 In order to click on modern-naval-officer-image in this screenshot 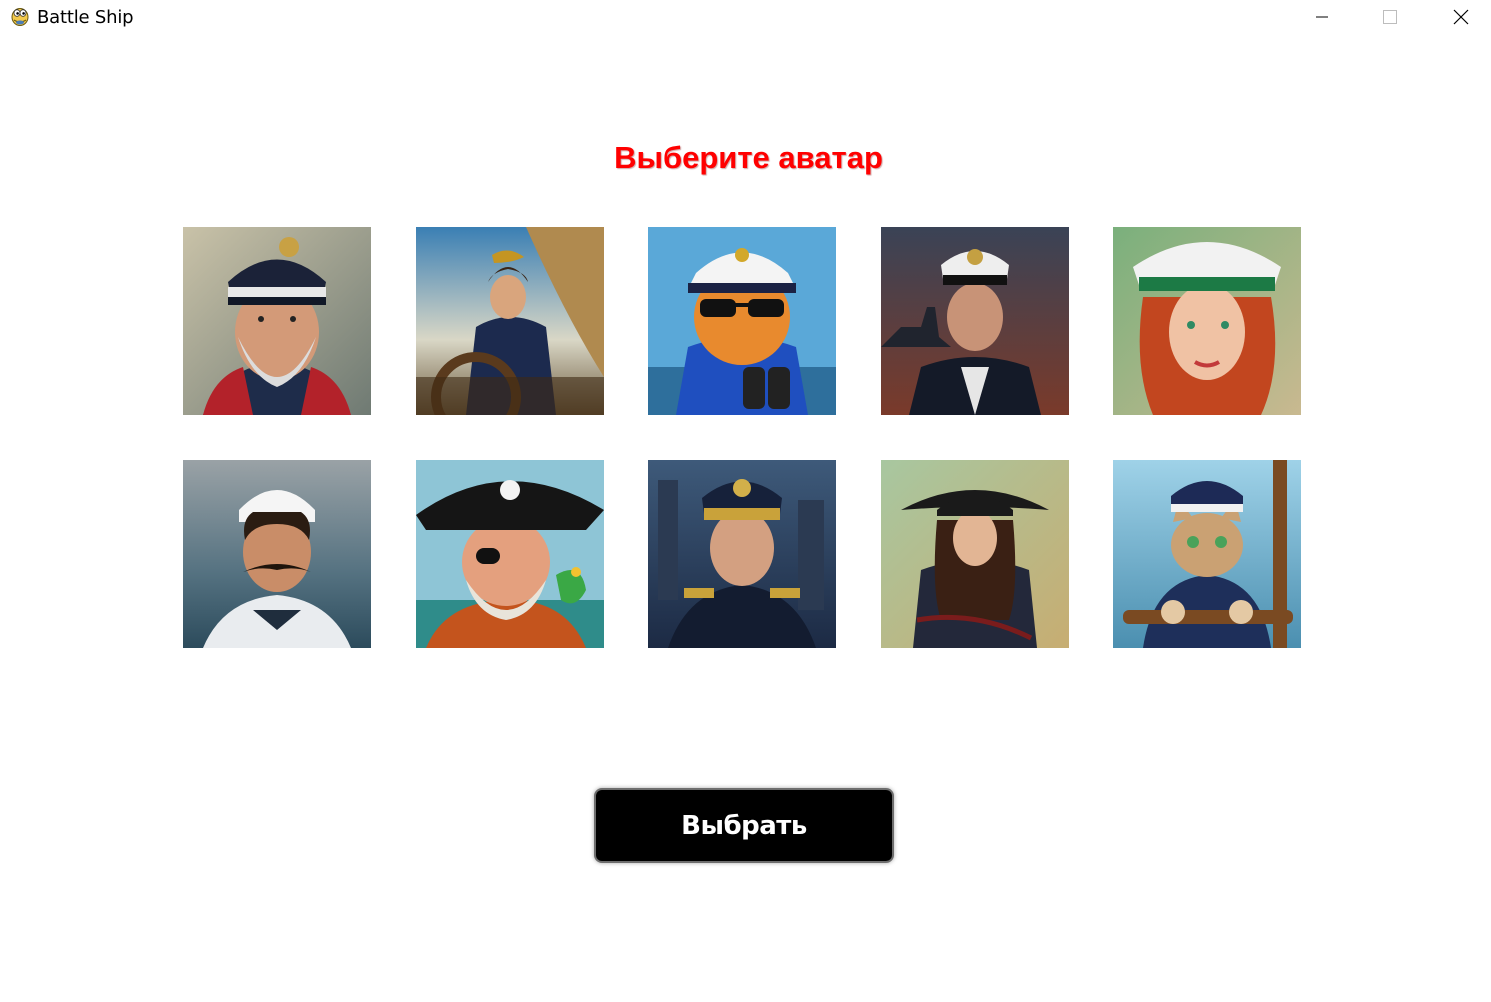, I will do `click(742, 554)`.